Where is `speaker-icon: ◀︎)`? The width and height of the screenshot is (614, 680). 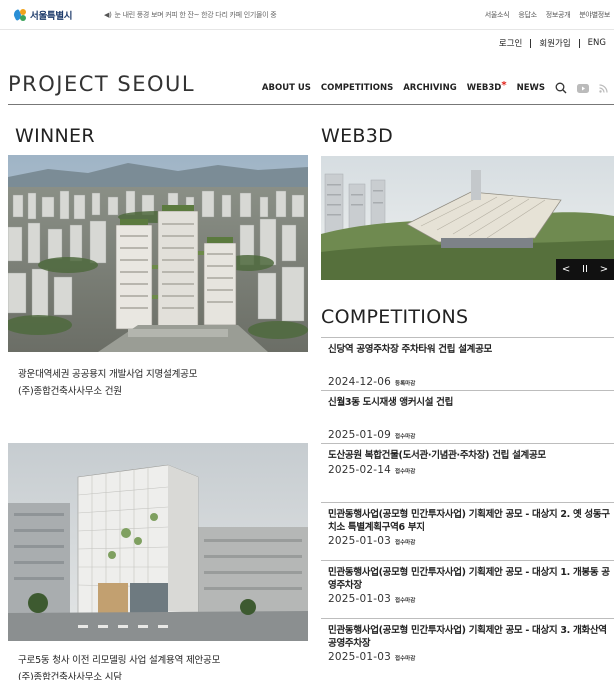 speaker-icon: ◀︎) is located at coordinates (108, 15).